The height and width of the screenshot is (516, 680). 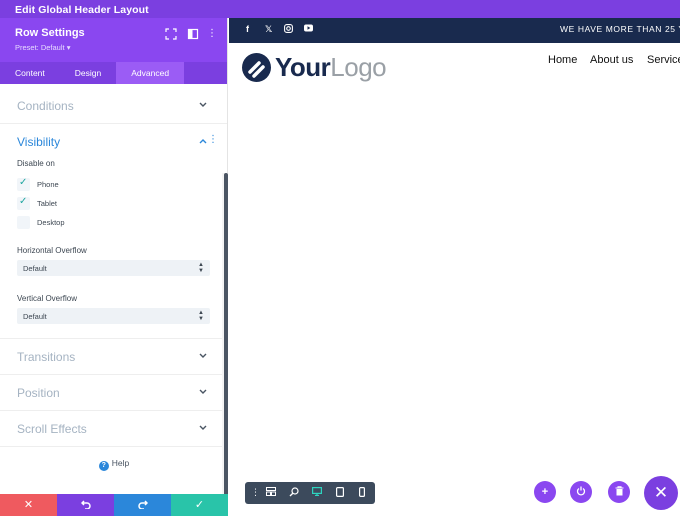 I want to click on logo-text-light: Logo, so click(x=358, y=67).